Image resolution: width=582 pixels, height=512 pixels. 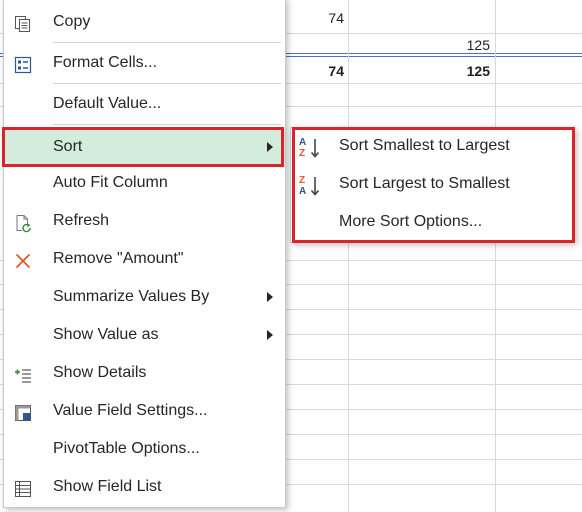 I want to click on pivot-cell-value: 74, so click(x=322, y=18).